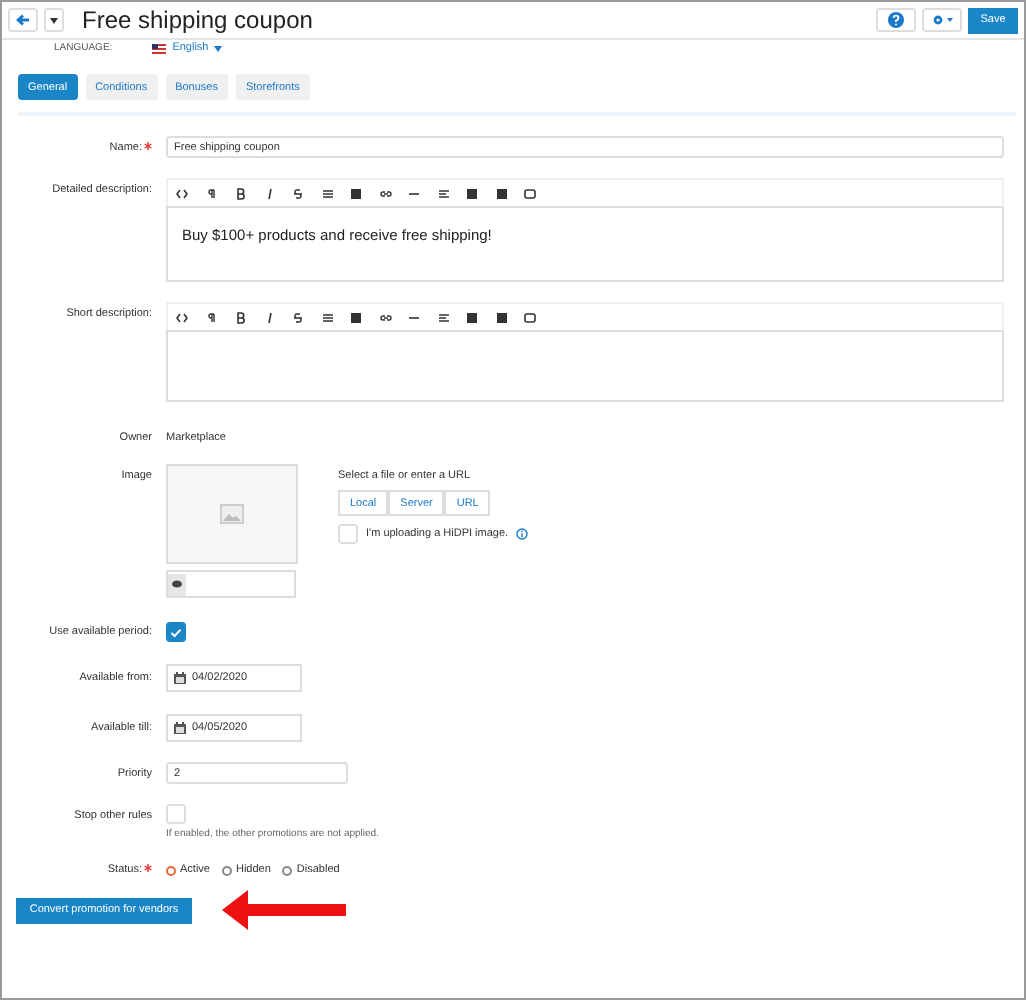  What do you see at coordinates (348, 534) in the screenshot?
I see `hidpi-checkbox` at bounding box center [348, 534].